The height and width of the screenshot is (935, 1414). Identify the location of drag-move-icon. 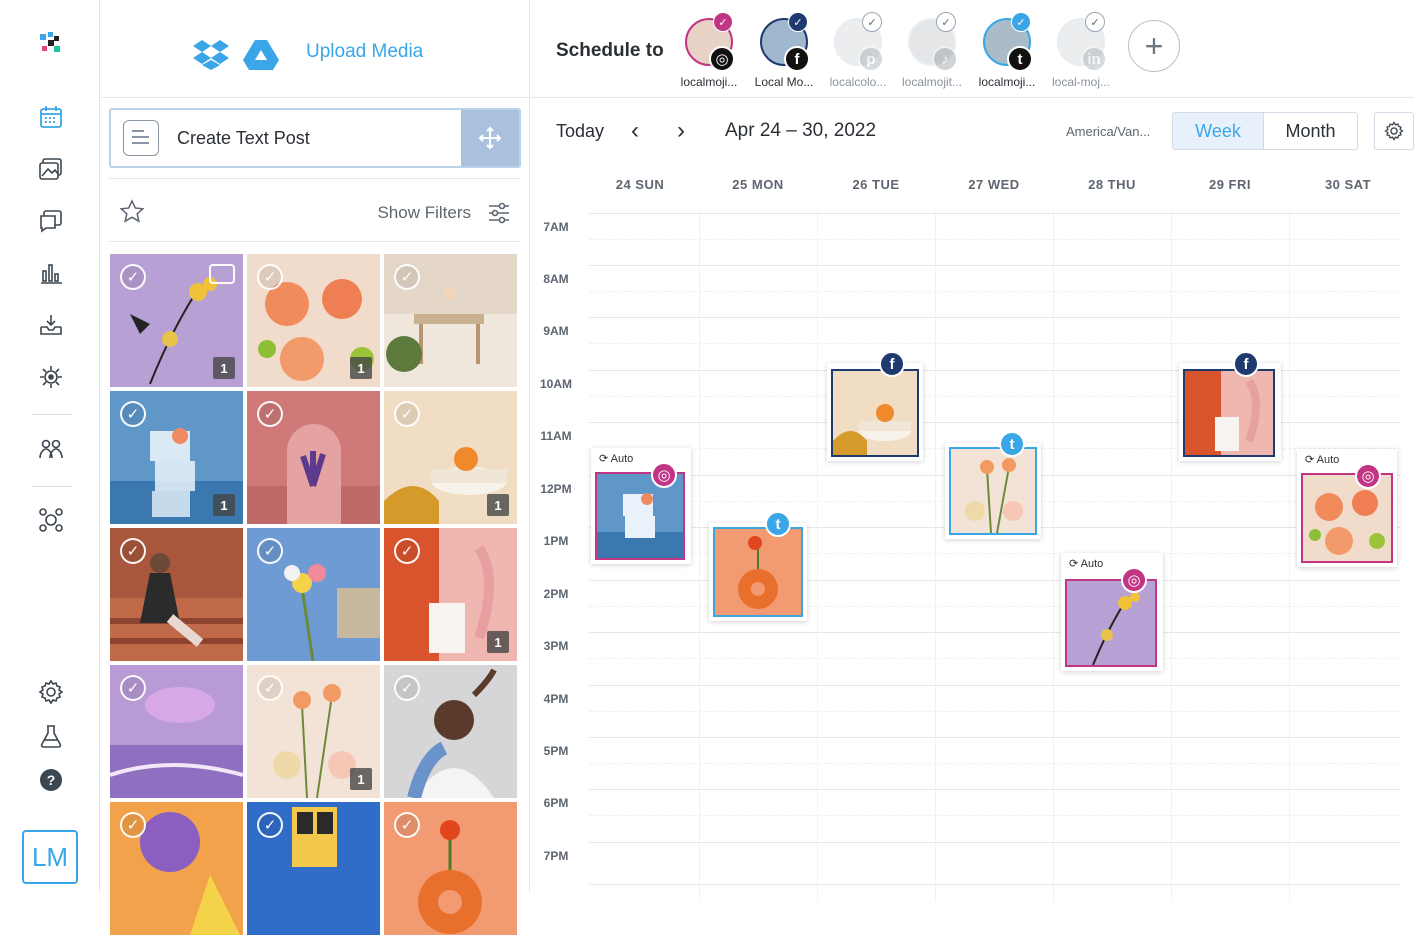
(490, 138).